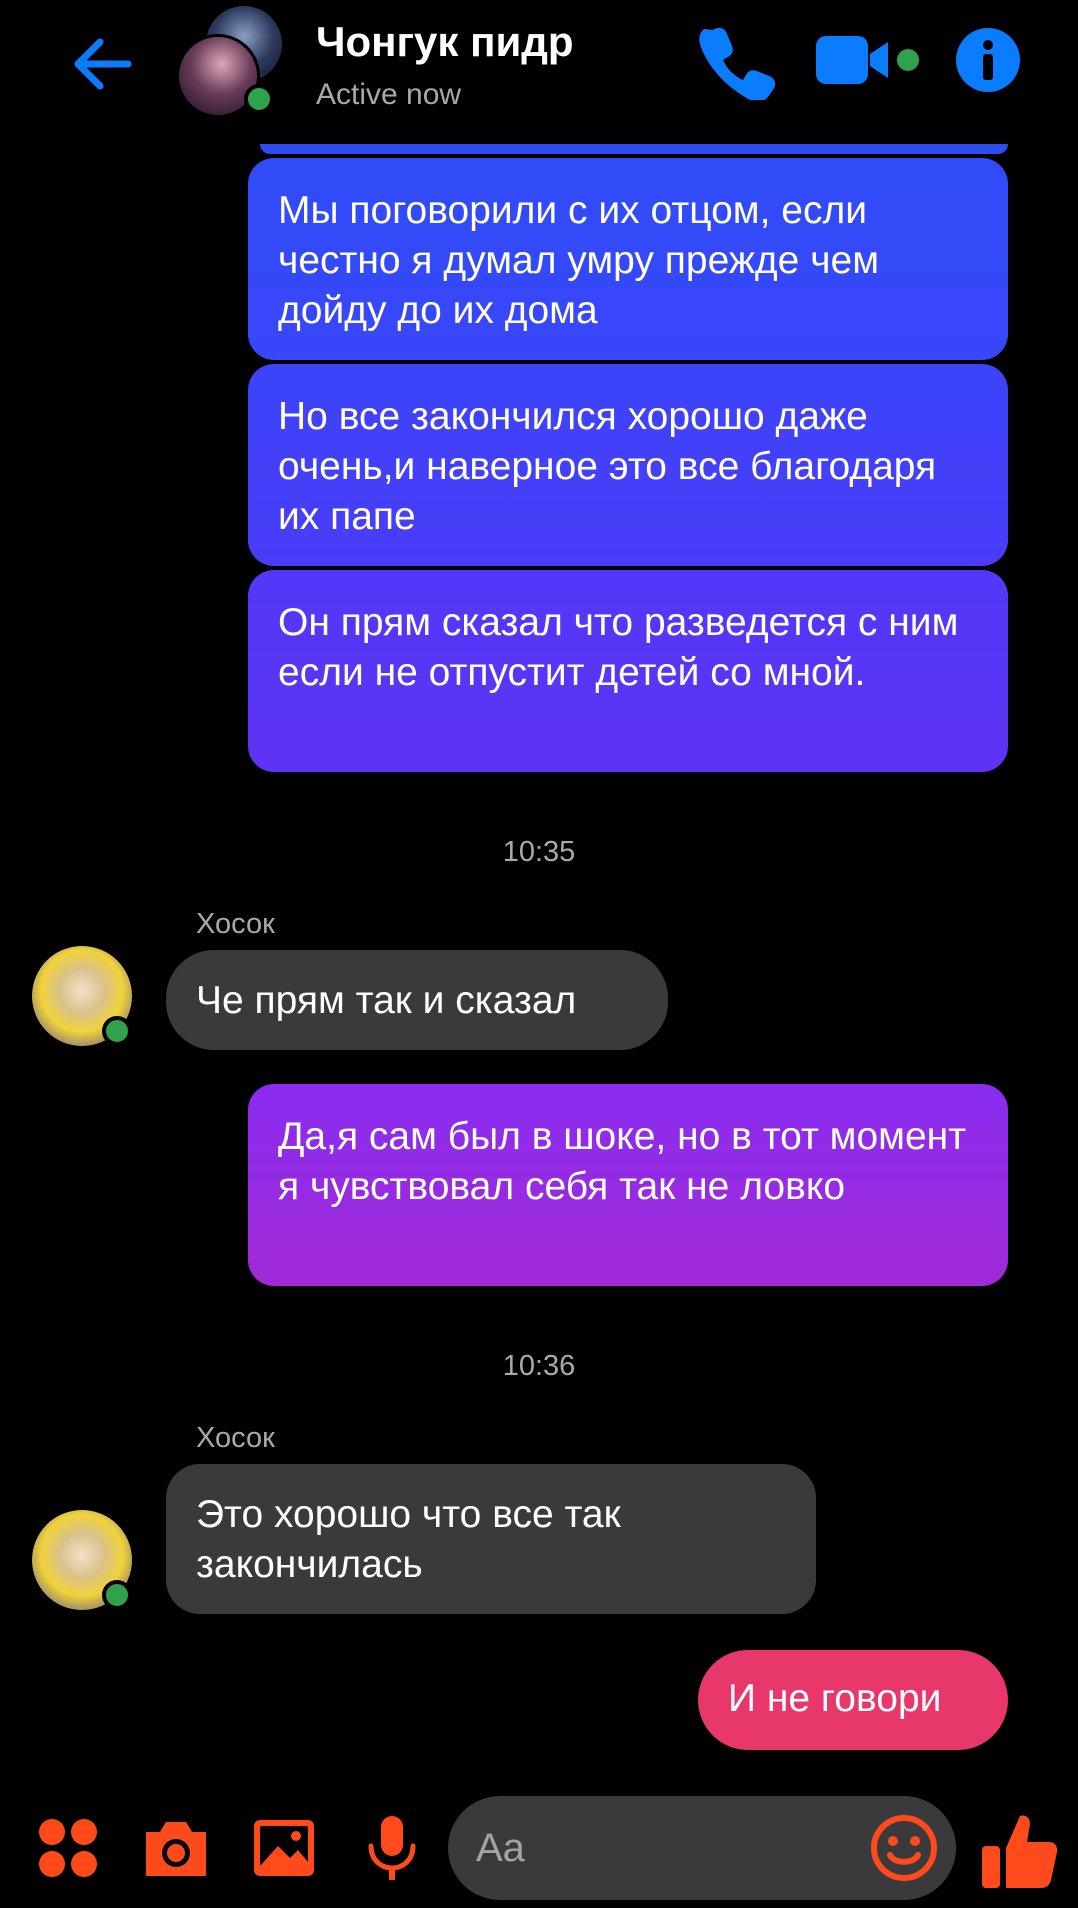 Image resolution: width=1078 pixels, height=1908 pixels. I want to click on message-bubble-outgoing: И не говори, so click(853, 1700).